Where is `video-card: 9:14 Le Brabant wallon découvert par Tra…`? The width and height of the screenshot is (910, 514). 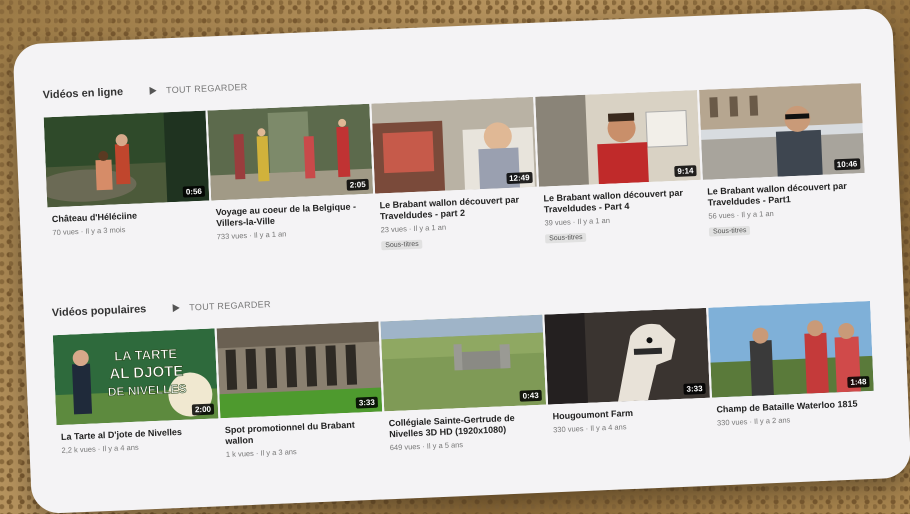 video-card: 9:14 Le Brabant wallon découvert par Tra… is located at coordinates (619, 168).